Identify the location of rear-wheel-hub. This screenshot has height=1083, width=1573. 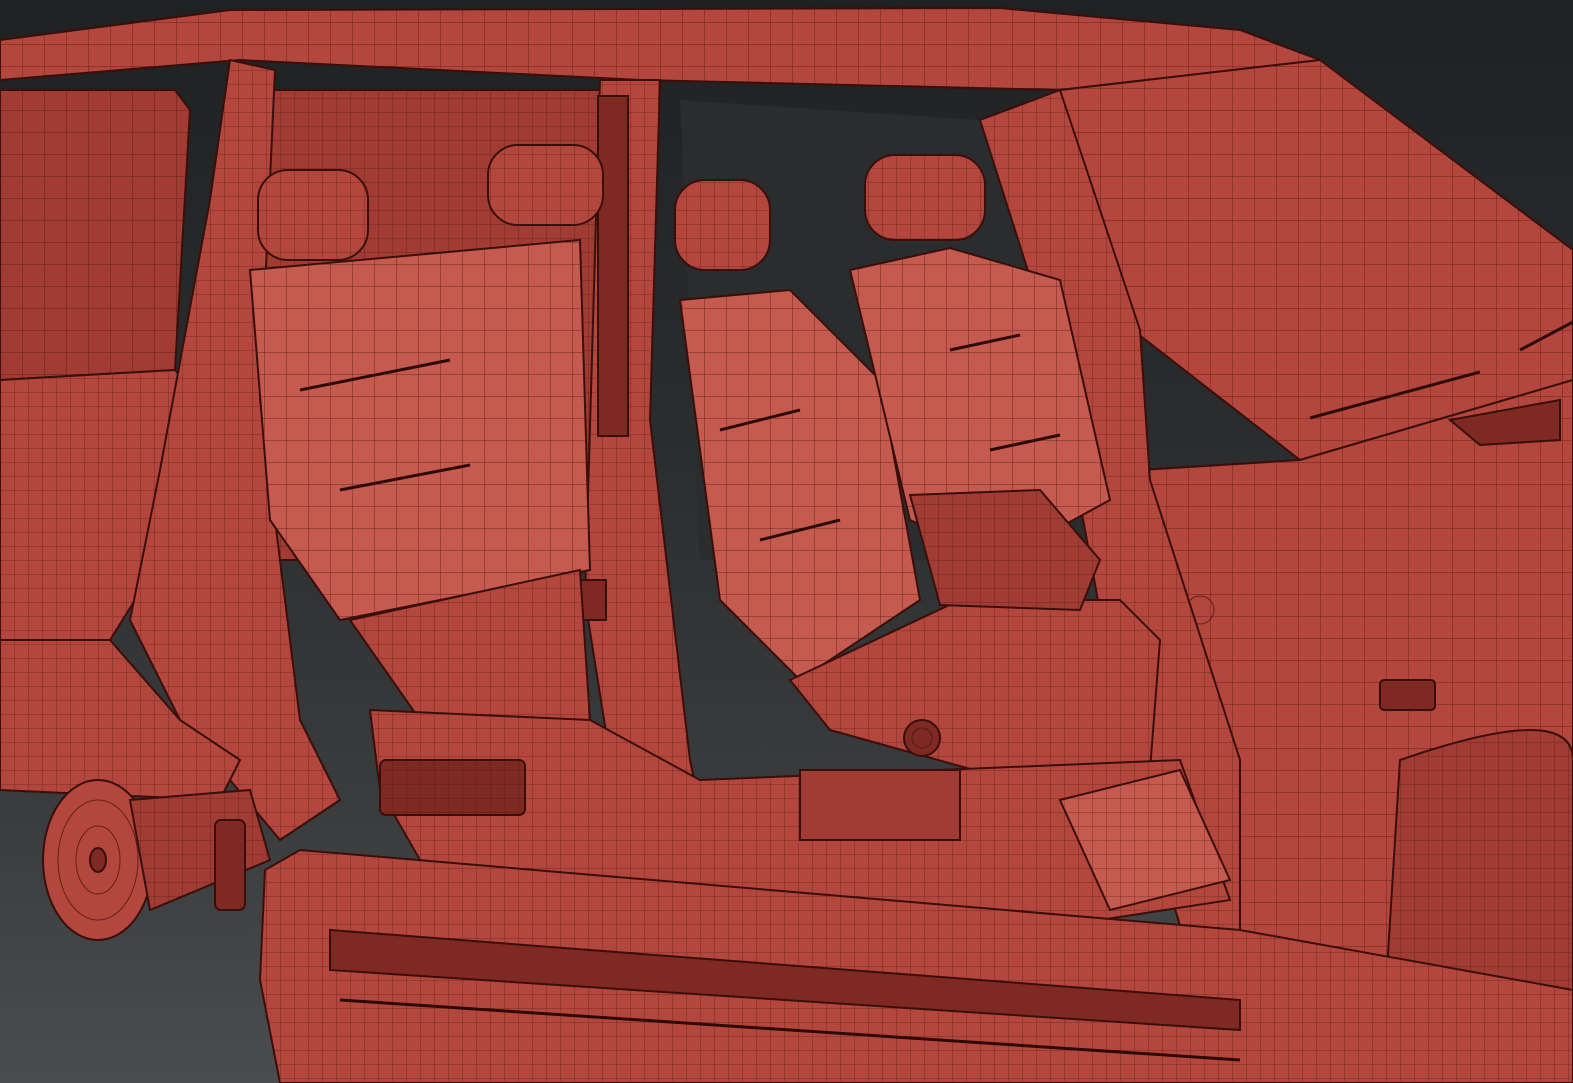
(157, 860).